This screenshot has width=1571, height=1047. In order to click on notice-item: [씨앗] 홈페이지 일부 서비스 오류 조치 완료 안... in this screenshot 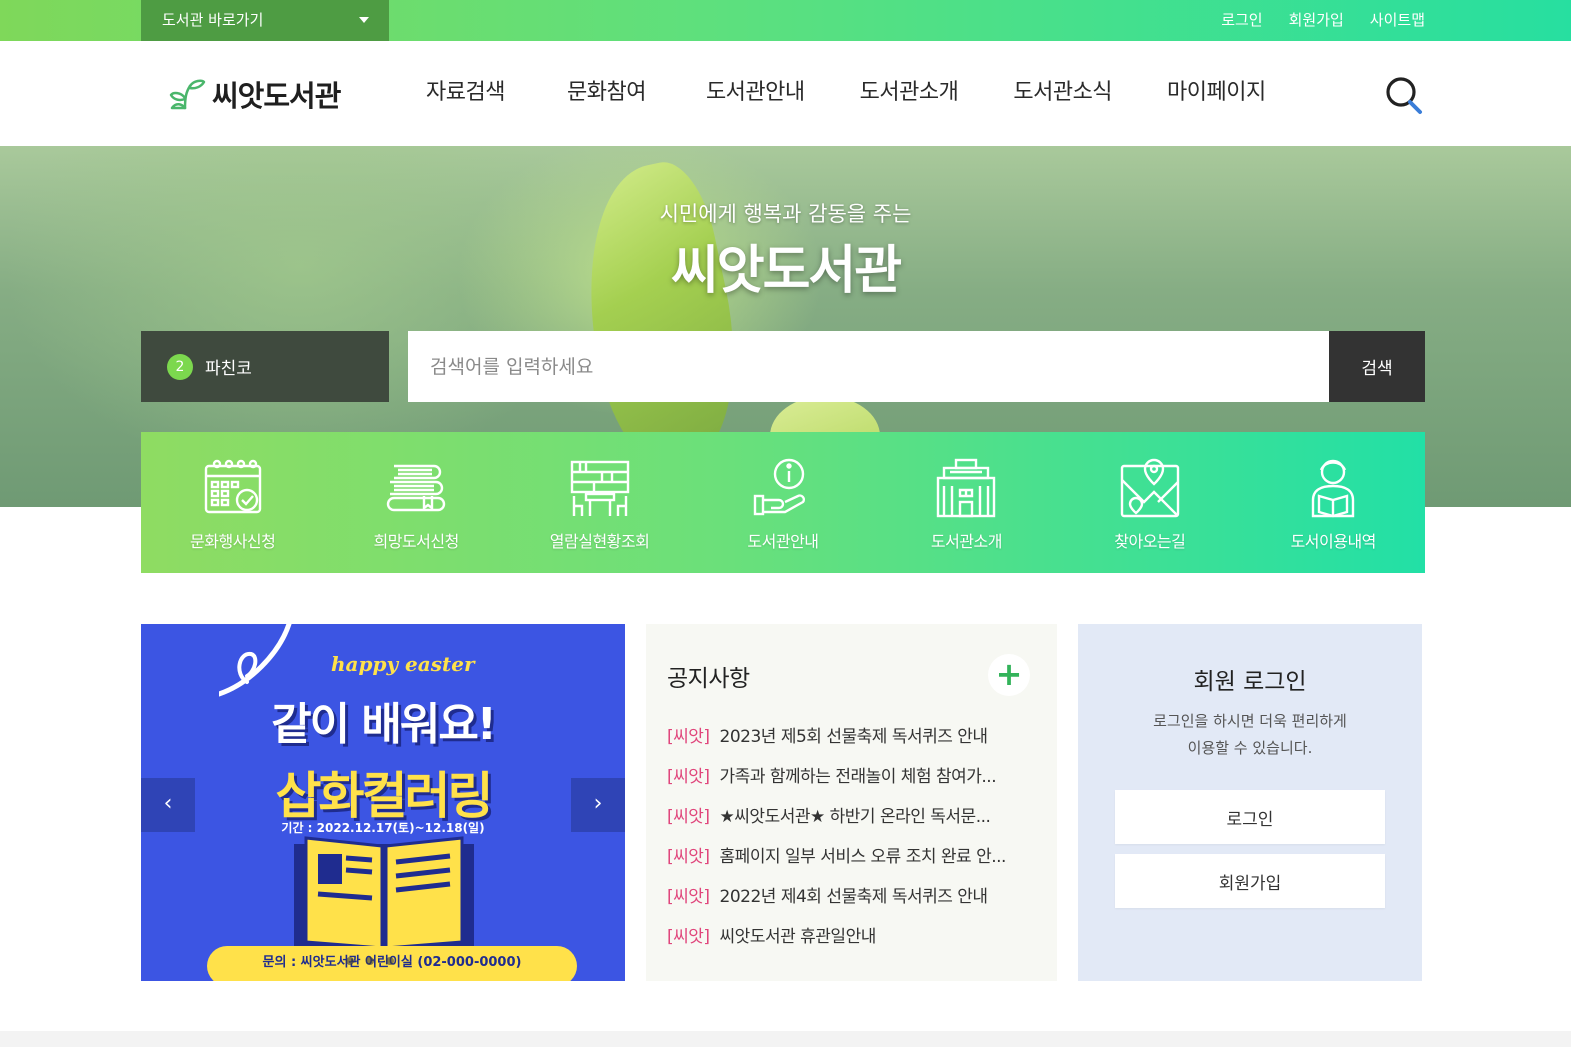, I will do `click(857, 862)`.